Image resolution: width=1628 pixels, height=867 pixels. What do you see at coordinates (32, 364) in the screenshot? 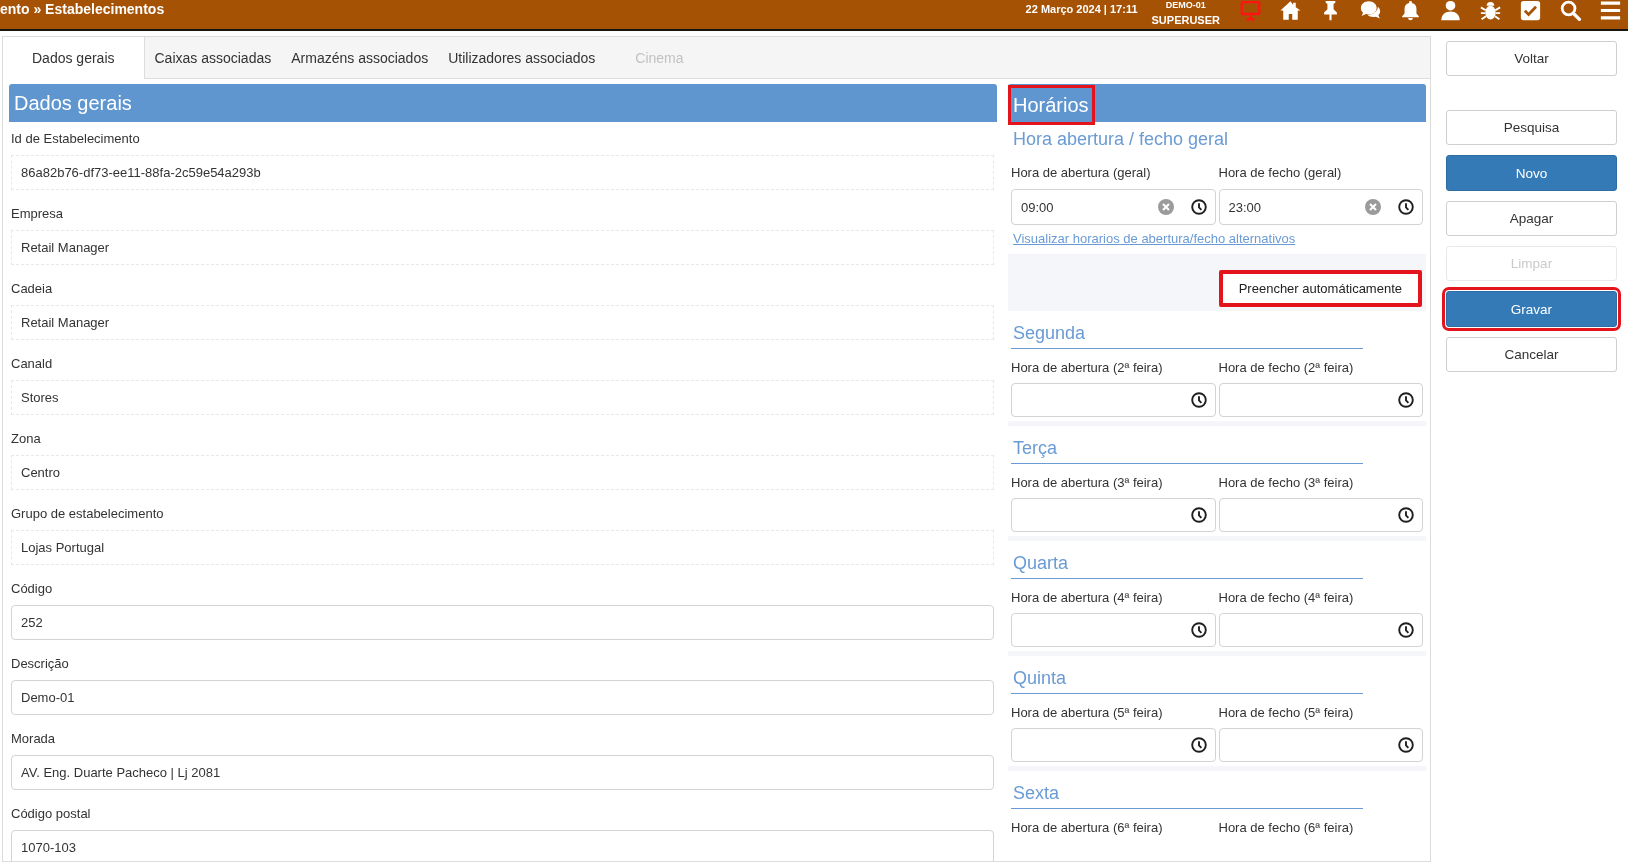
I see `field-label: Canald` at bounding box center [32, 364].